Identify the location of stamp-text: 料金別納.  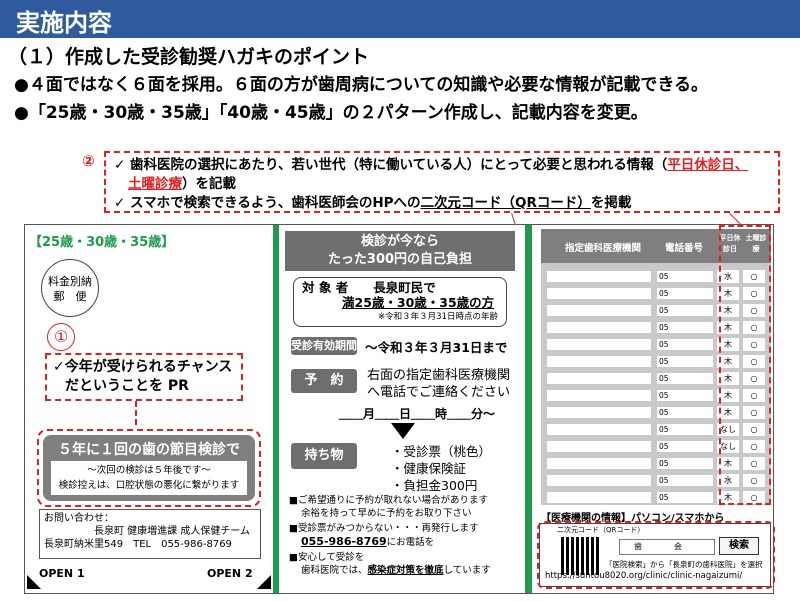
(70, 281).